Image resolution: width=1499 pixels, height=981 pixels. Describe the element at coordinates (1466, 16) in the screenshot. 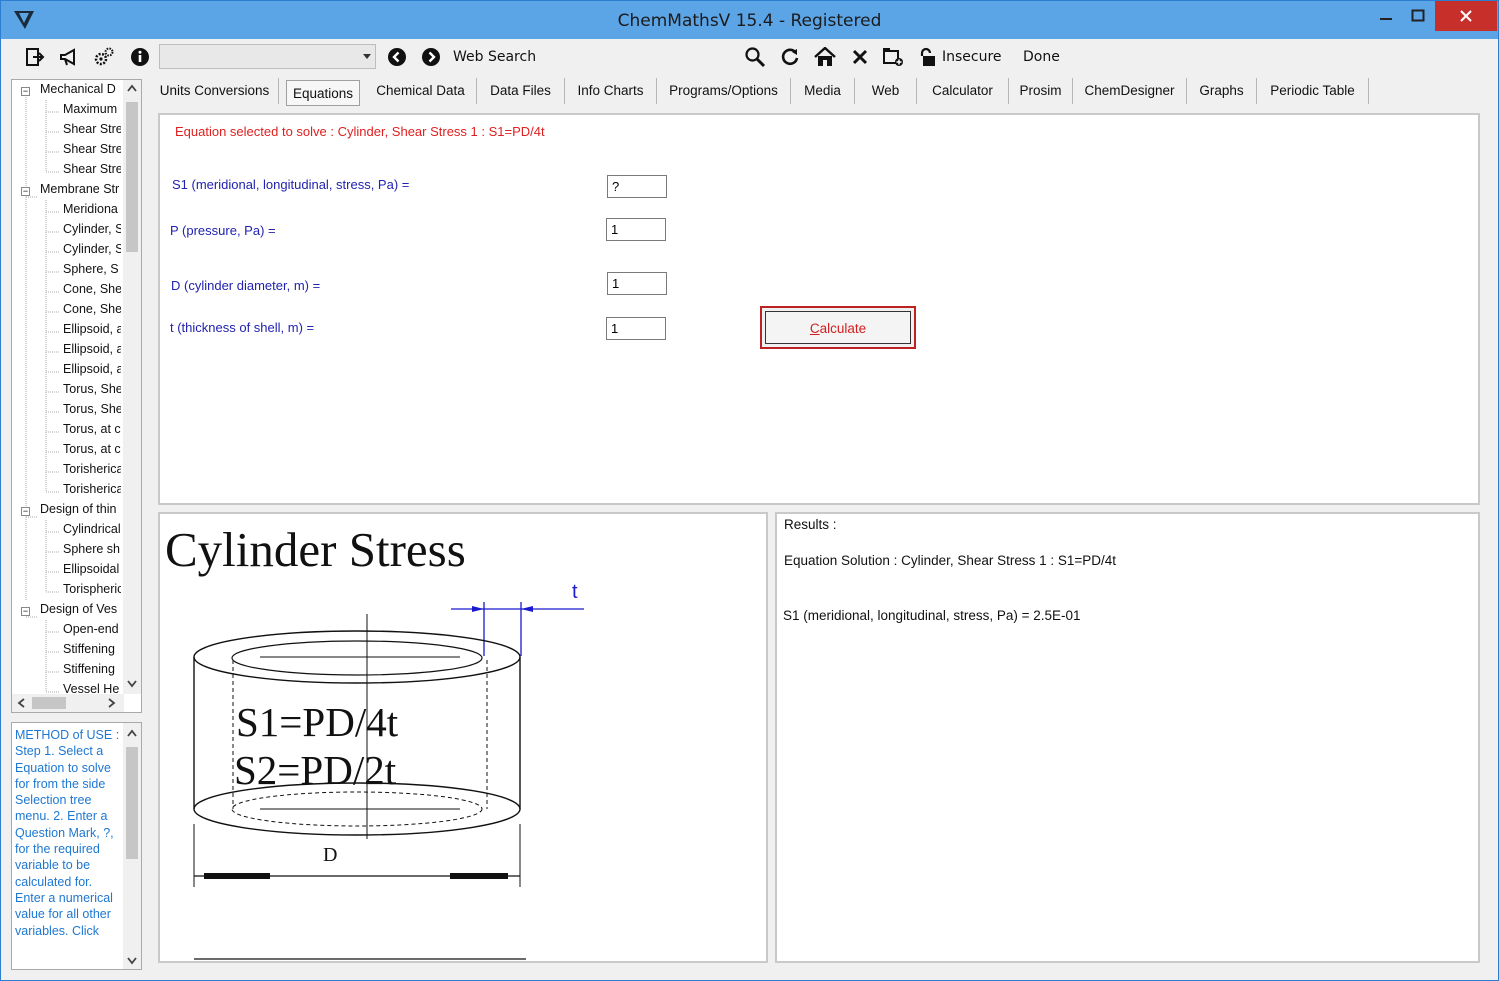

I see `close-button` at that location.